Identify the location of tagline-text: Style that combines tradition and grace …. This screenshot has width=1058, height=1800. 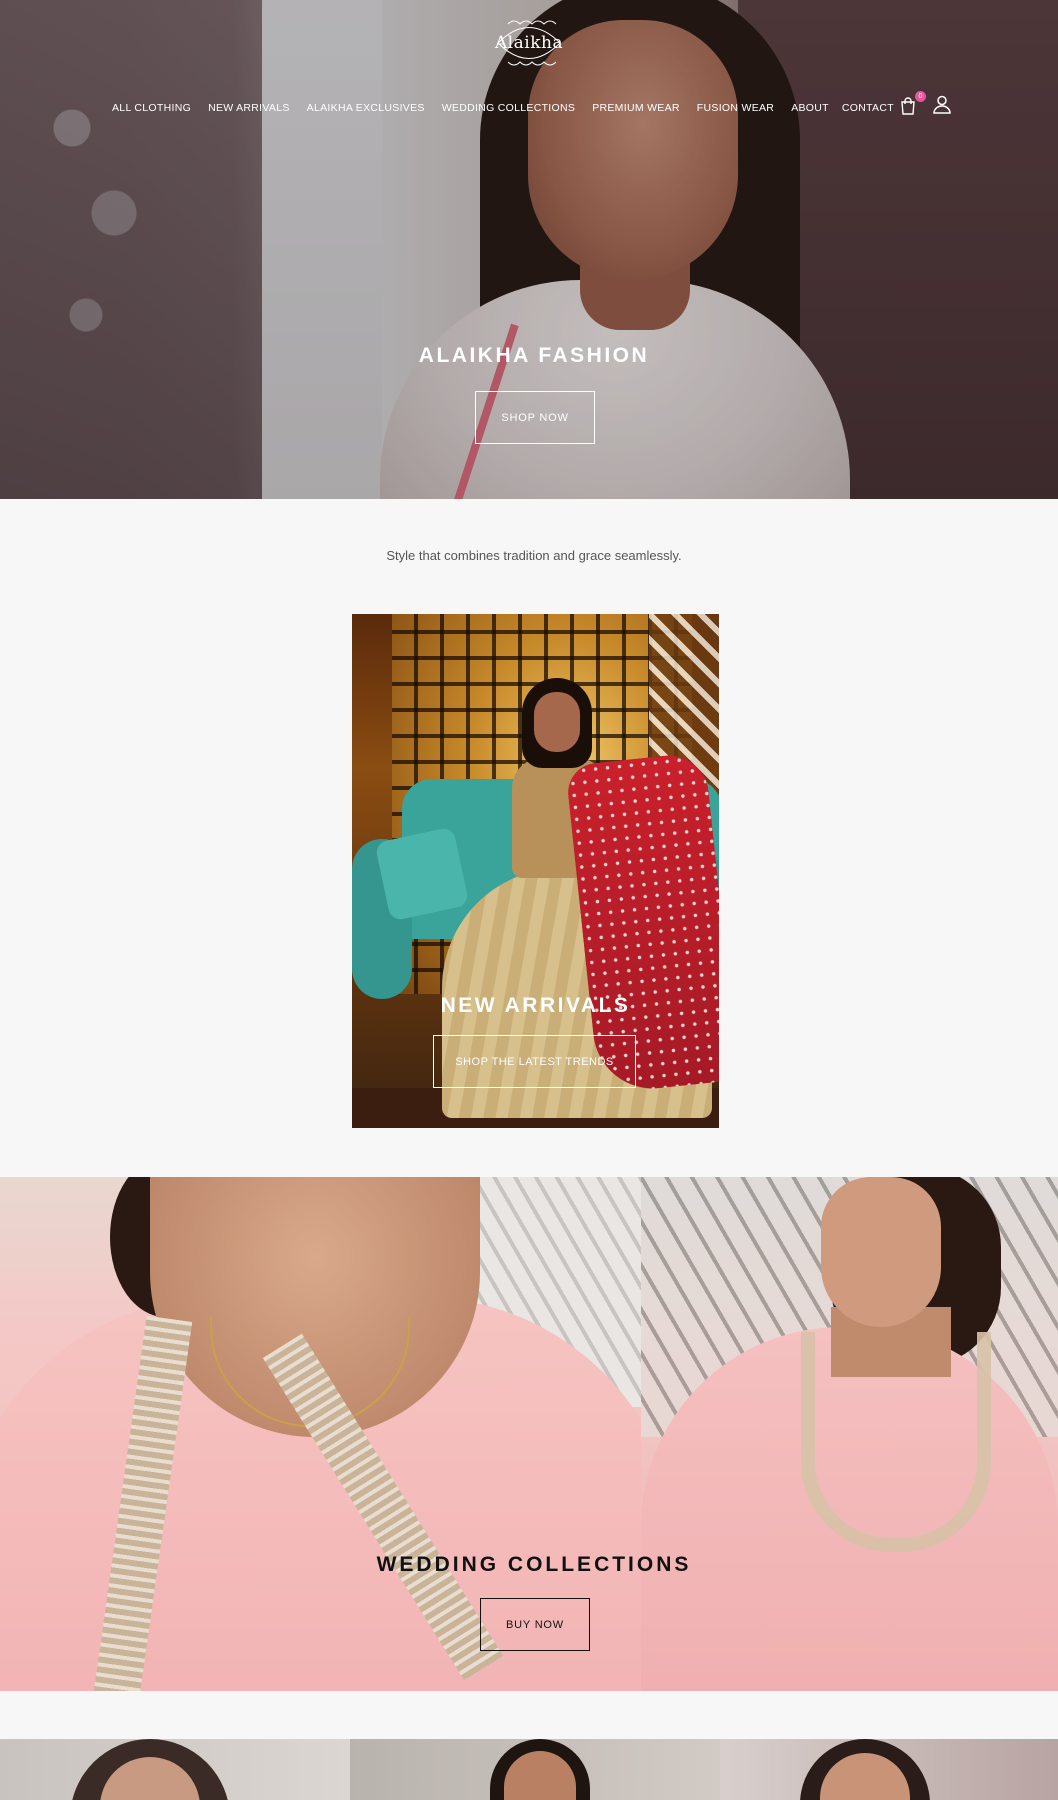
(534, 555).